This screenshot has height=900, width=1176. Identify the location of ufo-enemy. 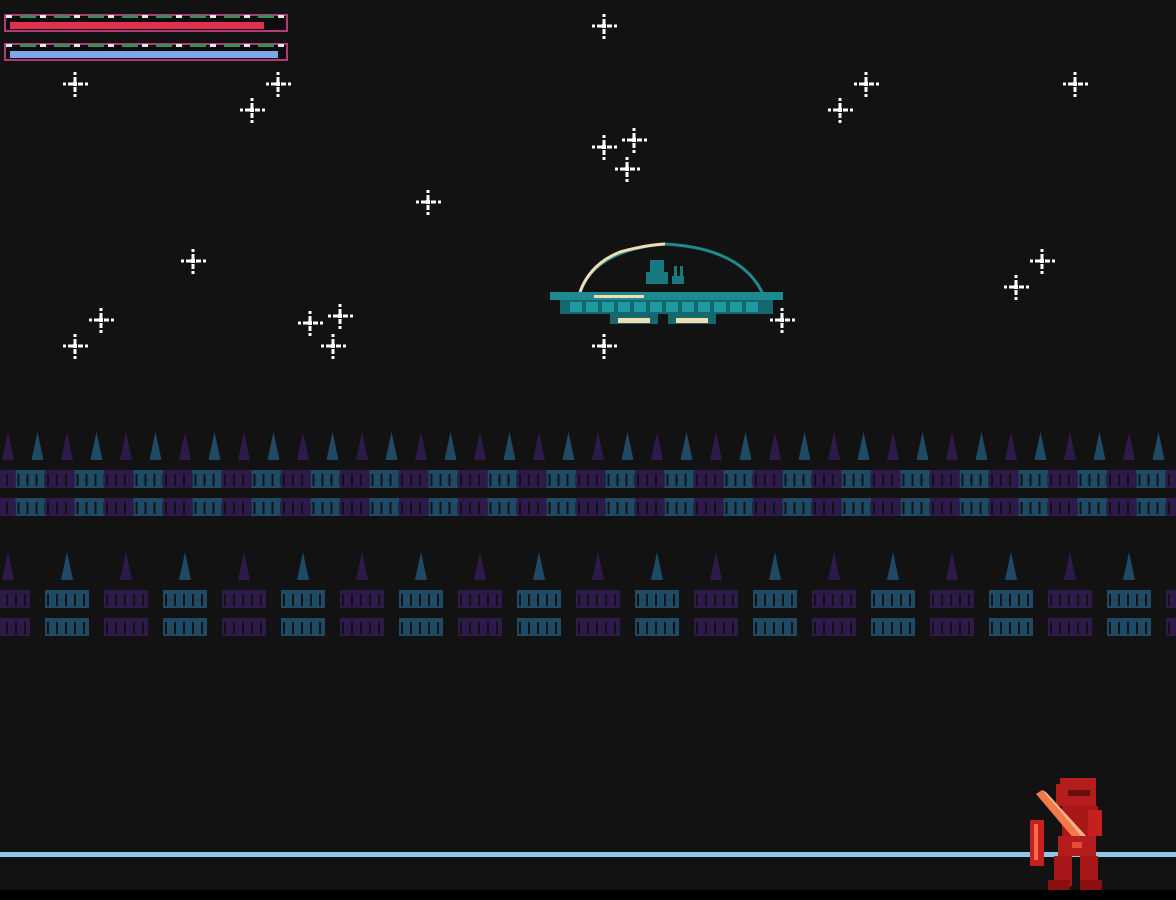
(666, 283).